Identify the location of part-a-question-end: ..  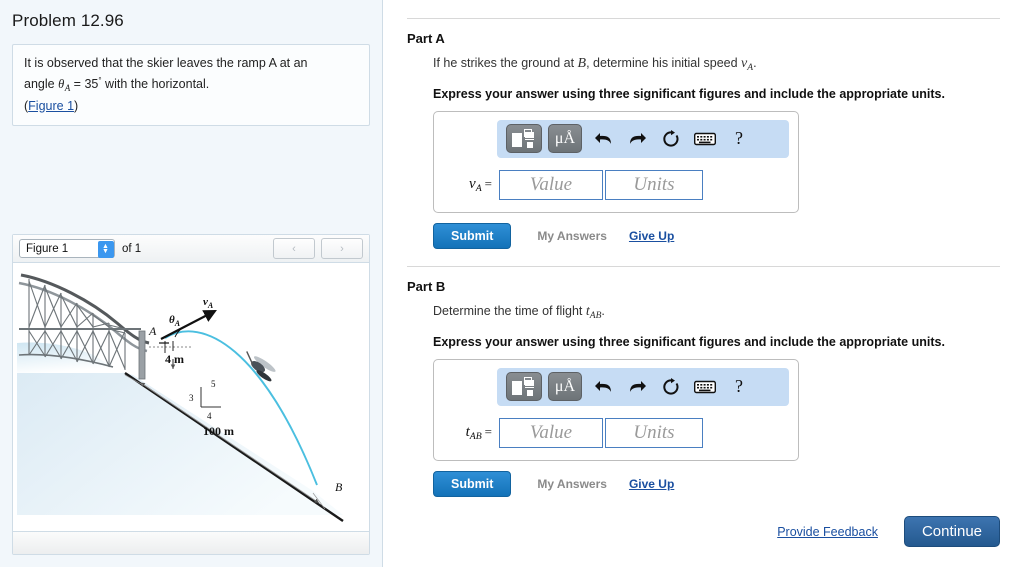
(755, 63).